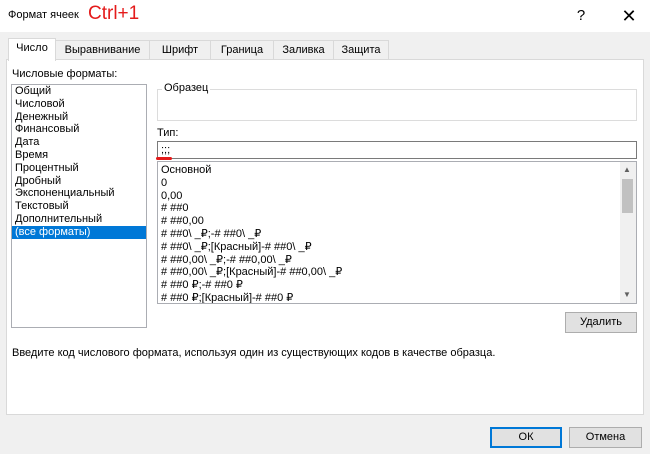 Image resolution: width=650 pixels, height=454 pixels. Describe the element at coordinates (180, 50) in the screenshot. I see `tab-font: Шрифт` at that location.